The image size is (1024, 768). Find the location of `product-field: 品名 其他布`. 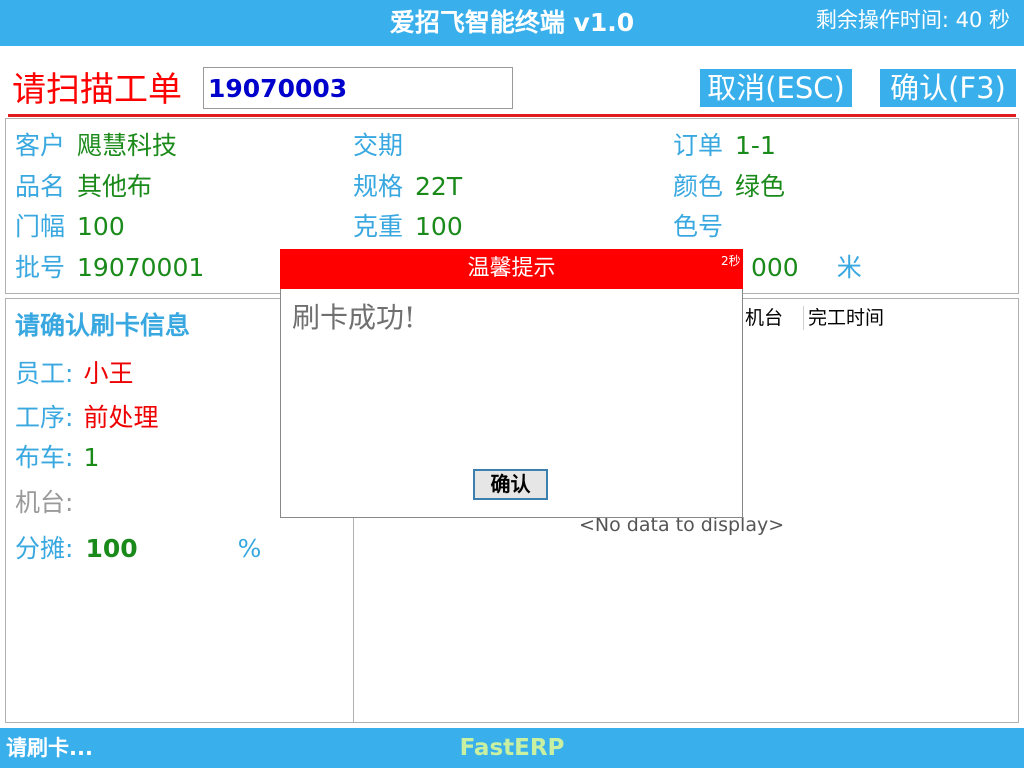

product-field: 品名 其他布 is located at coordinates (83, 187).